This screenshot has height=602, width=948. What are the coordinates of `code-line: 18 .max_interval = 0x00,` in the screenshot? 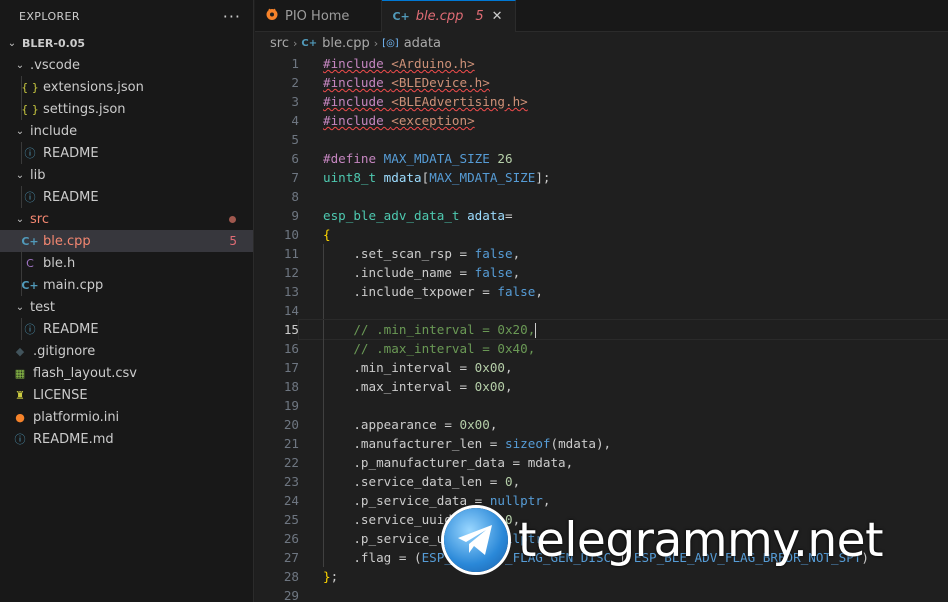 It's located at (601, 386).